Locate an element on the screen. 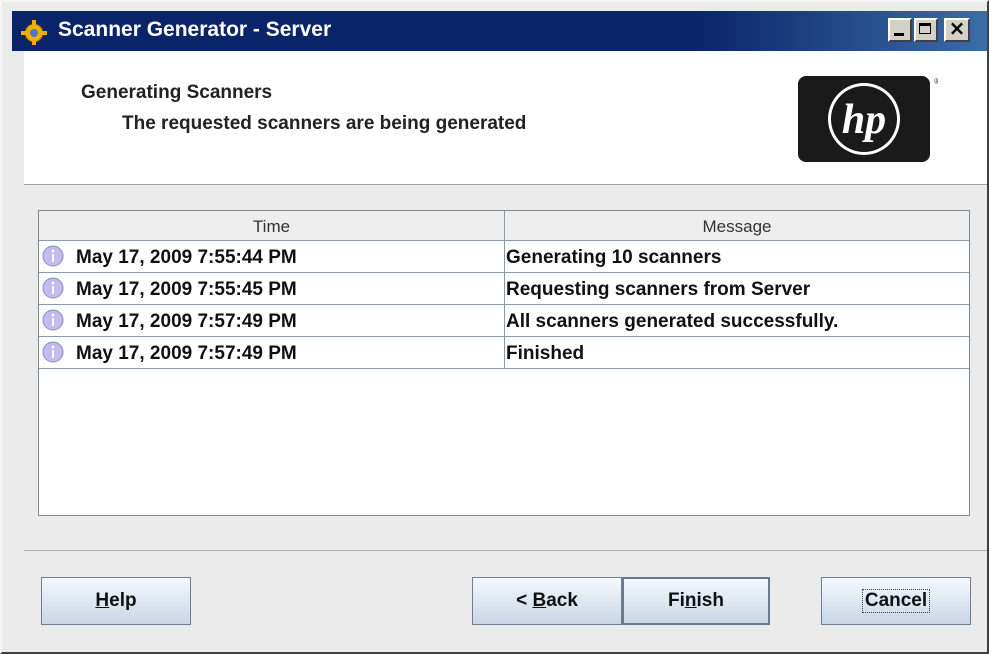 This screenshot has height=654, width=989. maximize-button is located at coordinates (926, 30).